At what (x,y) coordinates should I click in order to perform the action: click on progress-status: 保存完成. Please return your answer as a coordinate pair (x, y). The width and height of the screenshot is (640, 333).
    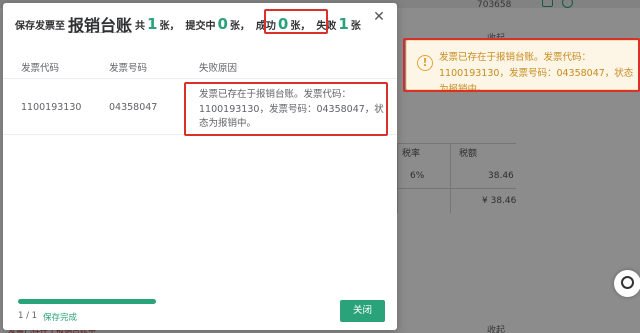
    Looking at the image, I should click on (60, 318).